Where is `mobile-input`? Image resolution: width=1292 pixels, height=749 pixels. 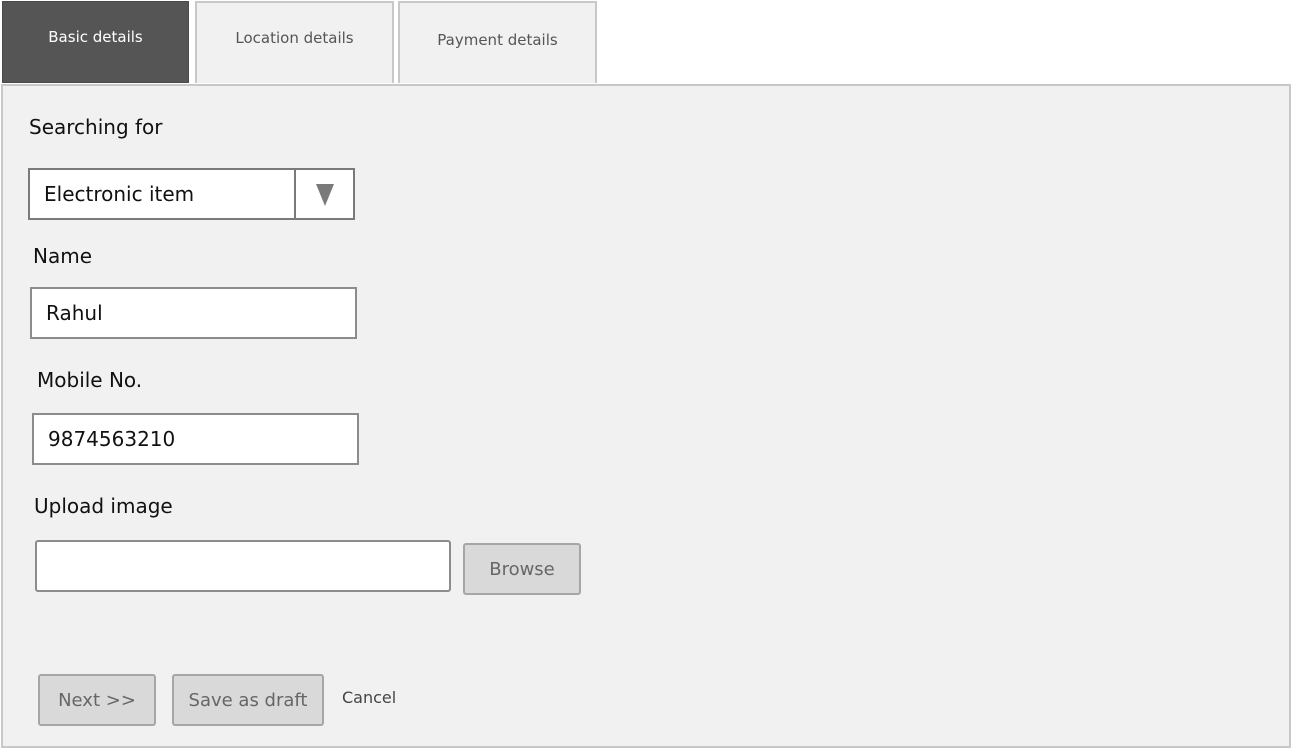
mobile-input is located at coordinates (202, 439).